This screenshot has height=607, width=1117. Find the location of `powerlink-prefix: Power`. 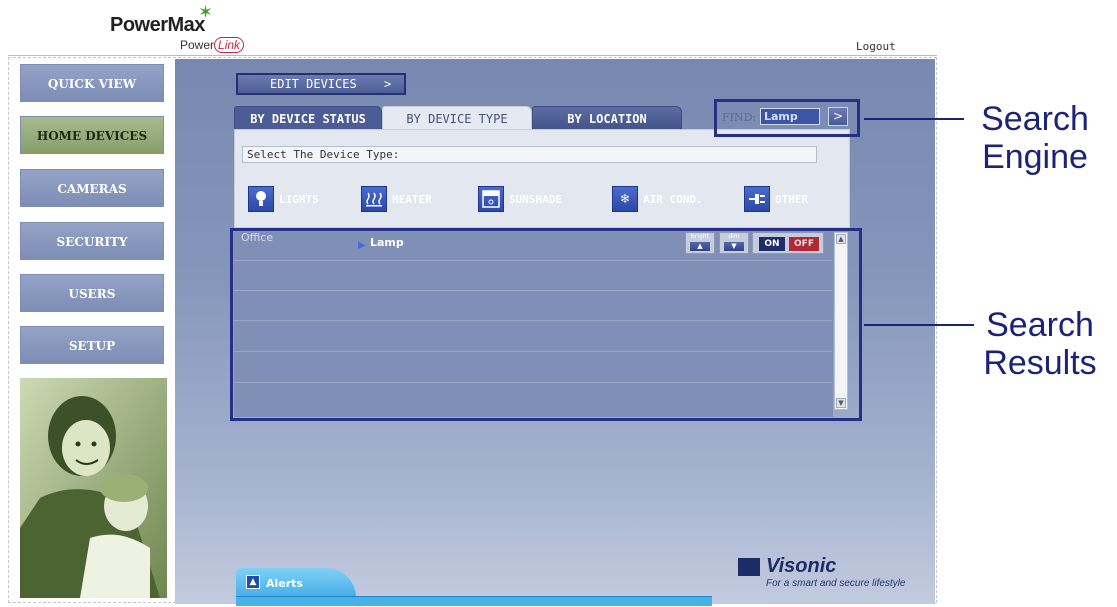

powerlink-prefix: Power is located at coordinates (197, 45).